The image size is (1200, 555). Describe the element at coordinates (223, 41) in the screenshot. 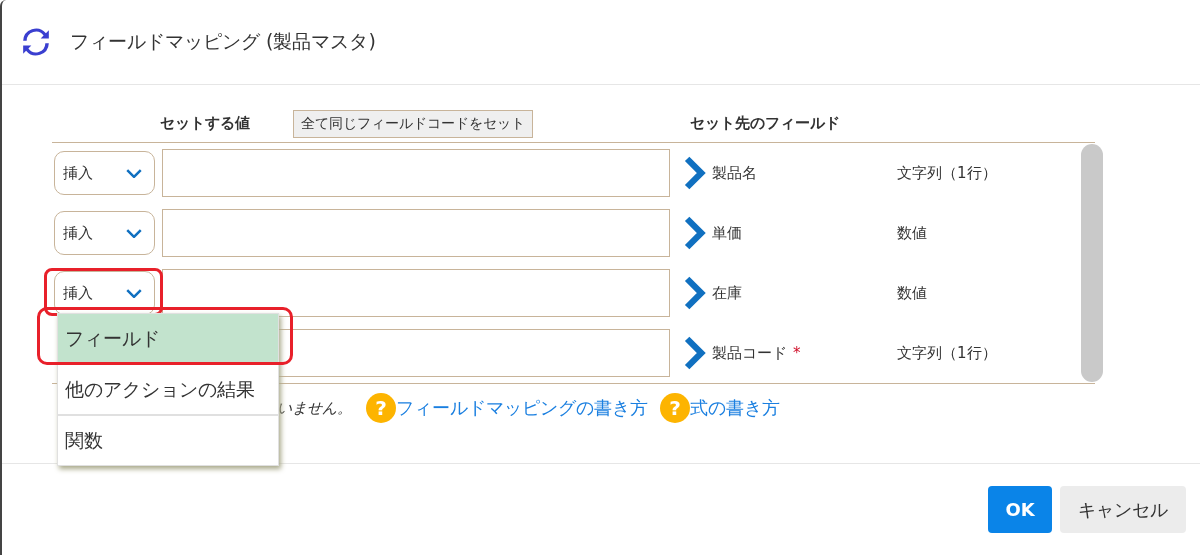

I see `dialog-title: フィールドマッピング (製品マスタ)` at that location.